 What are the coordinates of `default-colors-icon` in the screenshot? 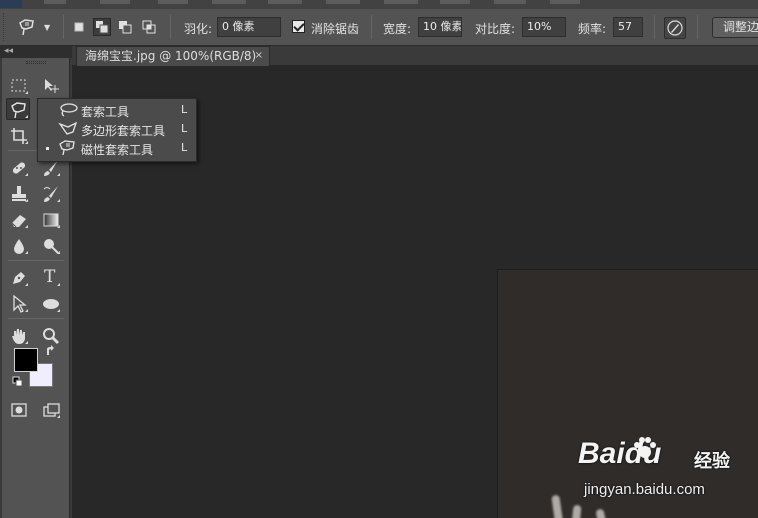 It's located at (18, 382).